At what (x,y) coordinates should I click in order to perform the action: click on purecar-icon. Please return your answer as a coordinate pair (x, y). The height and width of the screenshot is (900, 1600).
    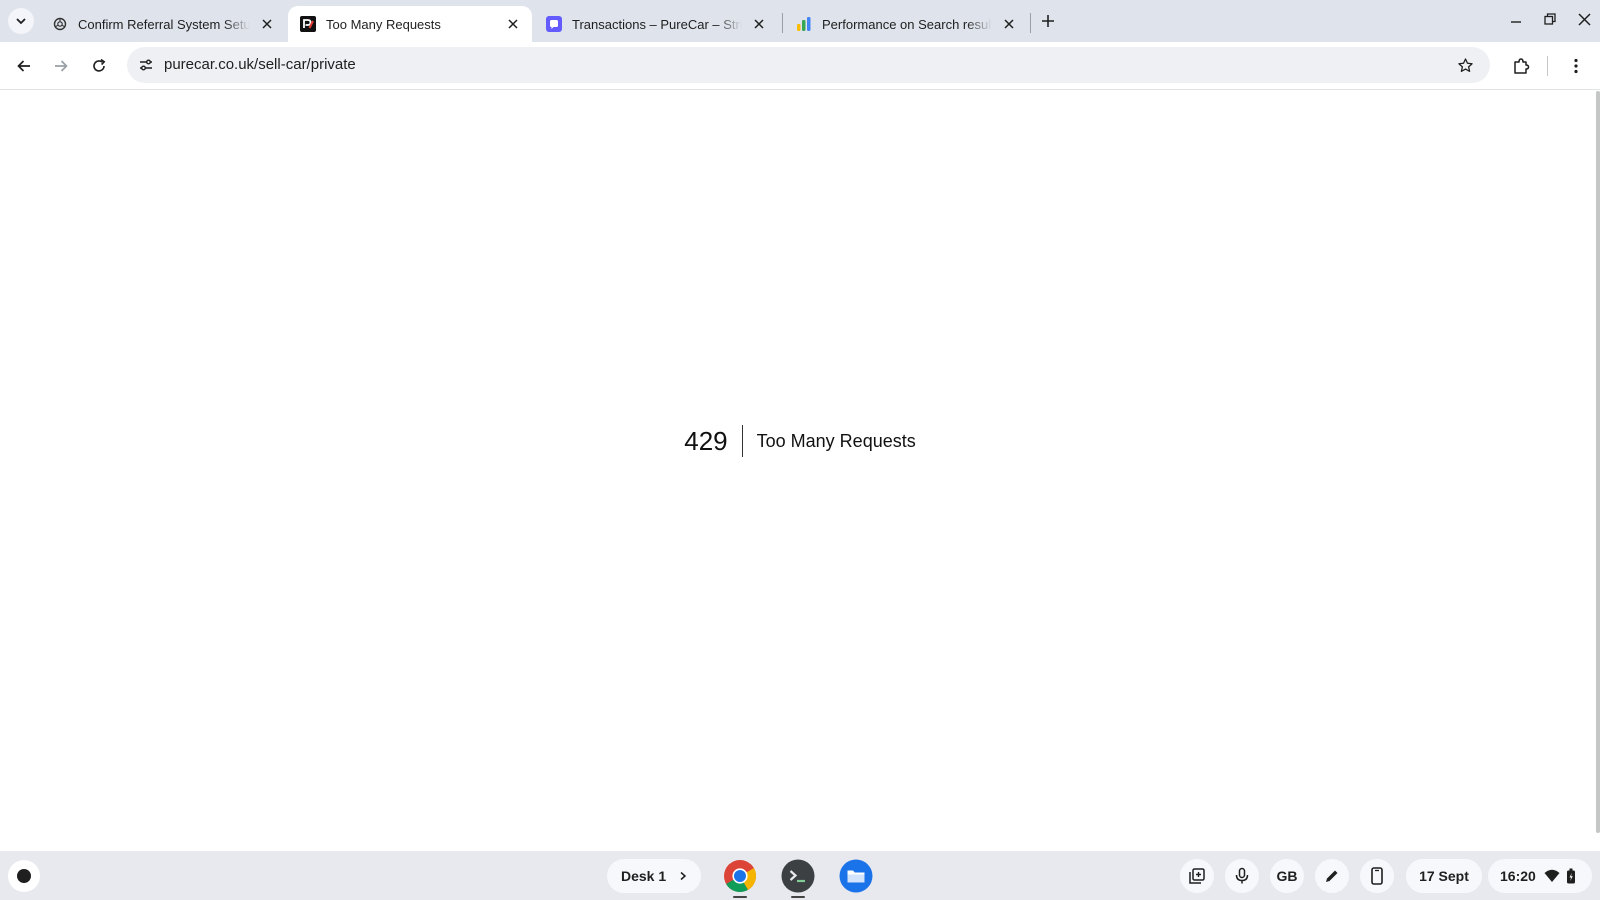
    Looking at the image, I should click on (308, 24).